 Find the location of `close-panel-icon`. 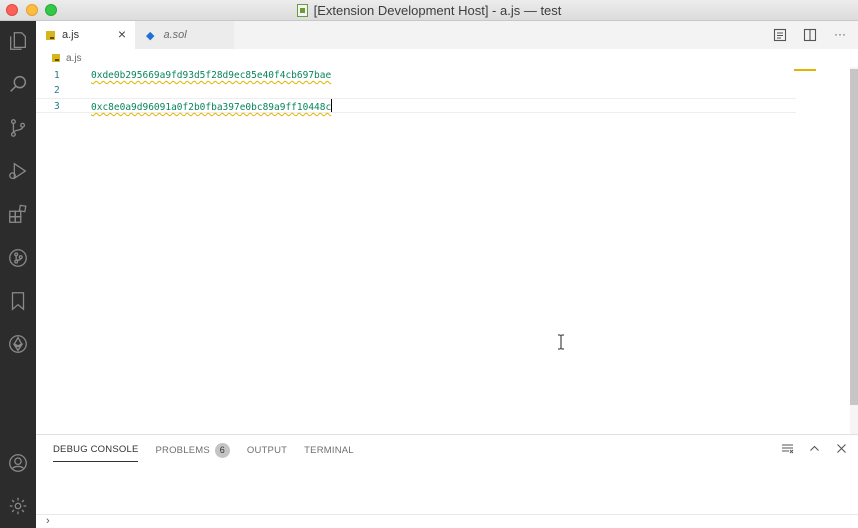

close-panel-icon is located at coordinates (841, 448).